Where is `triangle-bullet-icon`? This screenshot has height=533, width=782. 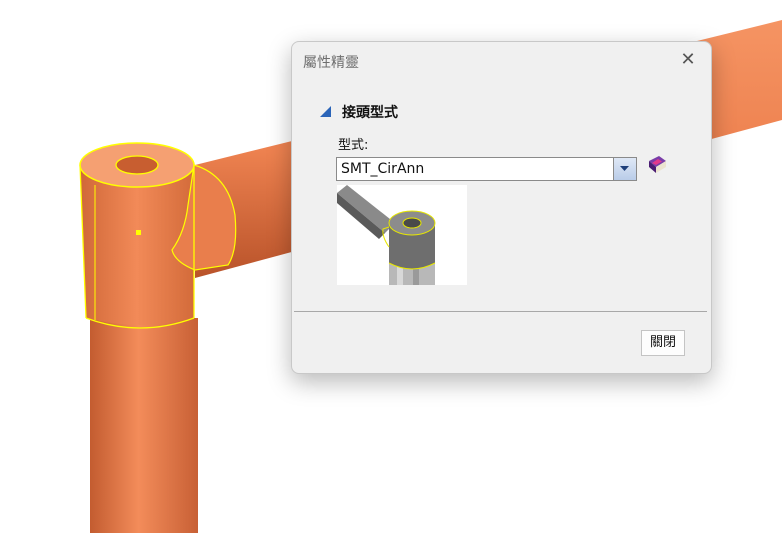
triangle-bullet-icon is located at coordinates (325, 111).